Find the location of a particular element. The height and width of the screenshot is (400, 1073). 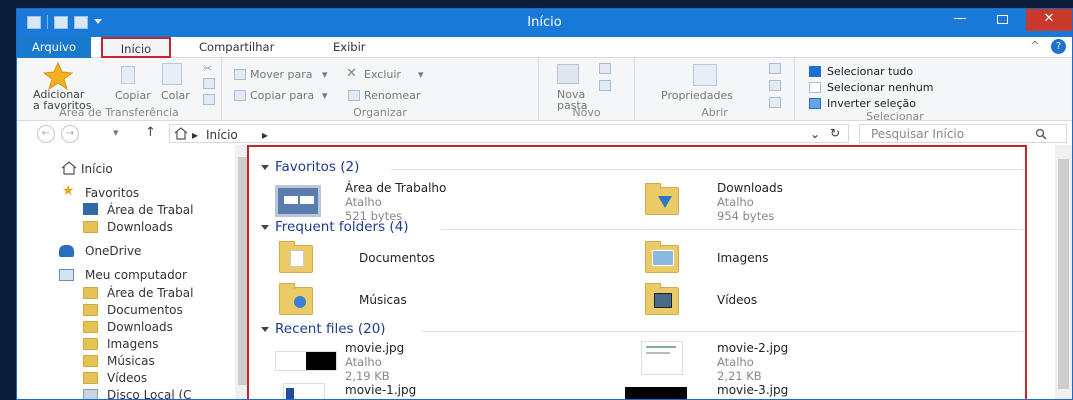

address-box: ▸ Início ▸ ⌄ ↻ is located at coordinates (509, 133).